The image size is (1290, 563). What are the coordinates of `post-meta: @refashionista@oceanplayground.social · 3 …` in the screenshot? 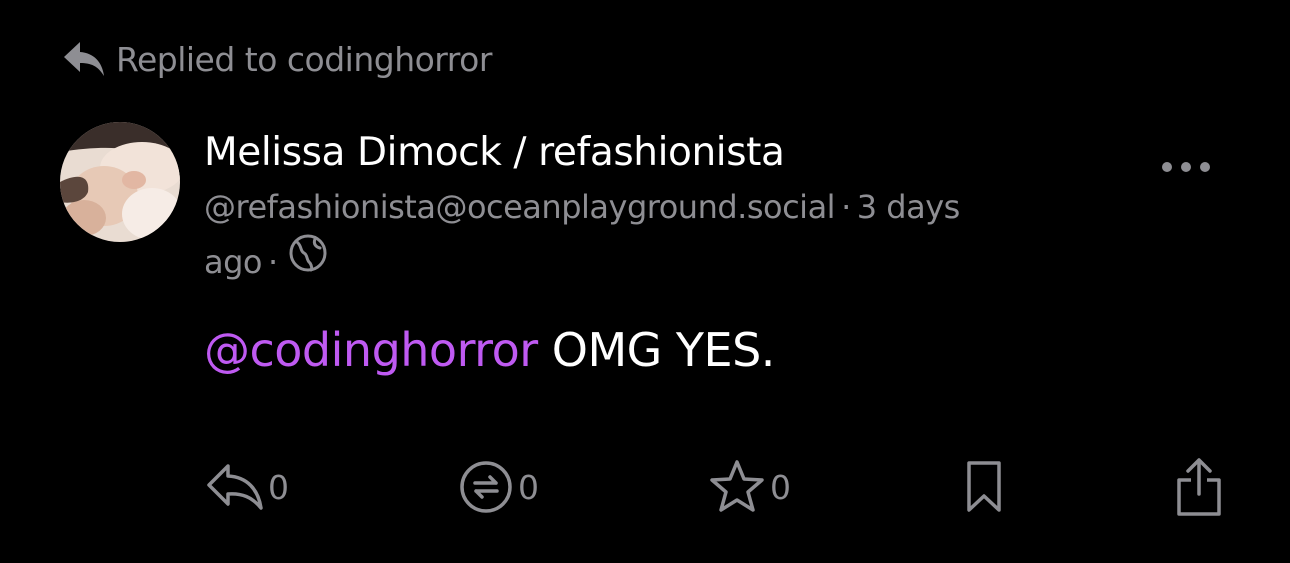 It's located at (589, 235).